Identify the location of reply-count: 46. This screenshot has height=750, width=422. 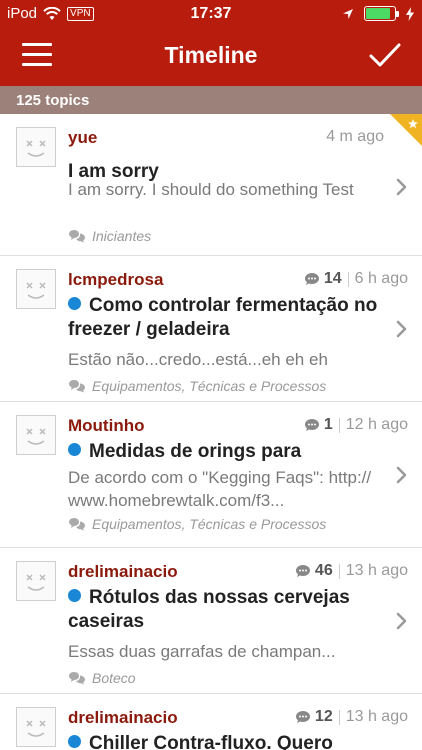
(314, 571).